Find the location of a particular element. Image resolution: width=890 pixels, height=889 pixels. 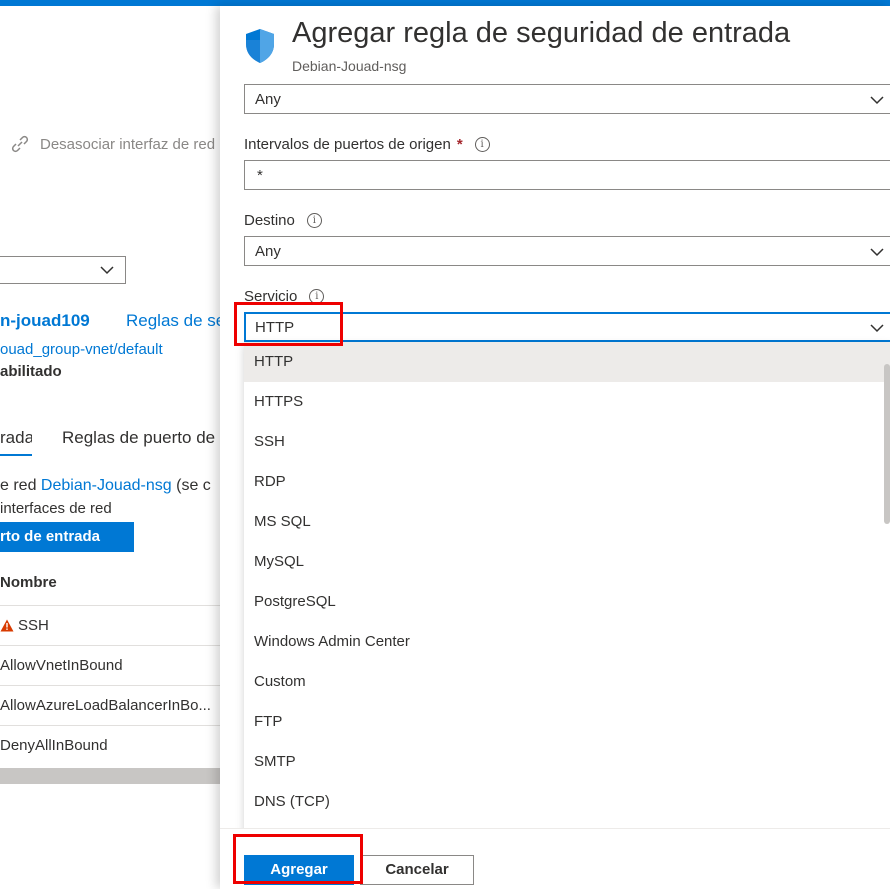

rule-name: DenyAllInBound is located at coordinates (54, 745).